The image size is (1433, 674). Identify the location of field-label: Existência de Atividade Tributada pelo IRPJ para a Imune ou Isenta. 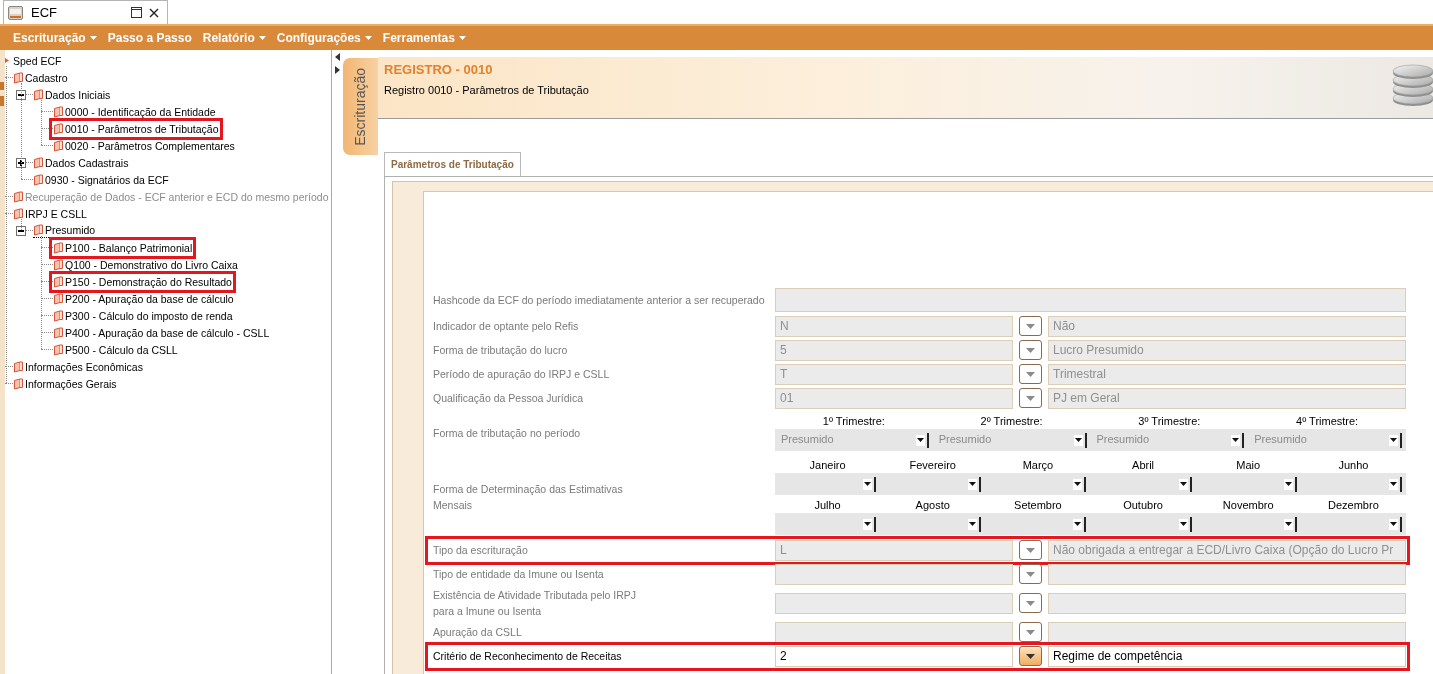
(535, 603).